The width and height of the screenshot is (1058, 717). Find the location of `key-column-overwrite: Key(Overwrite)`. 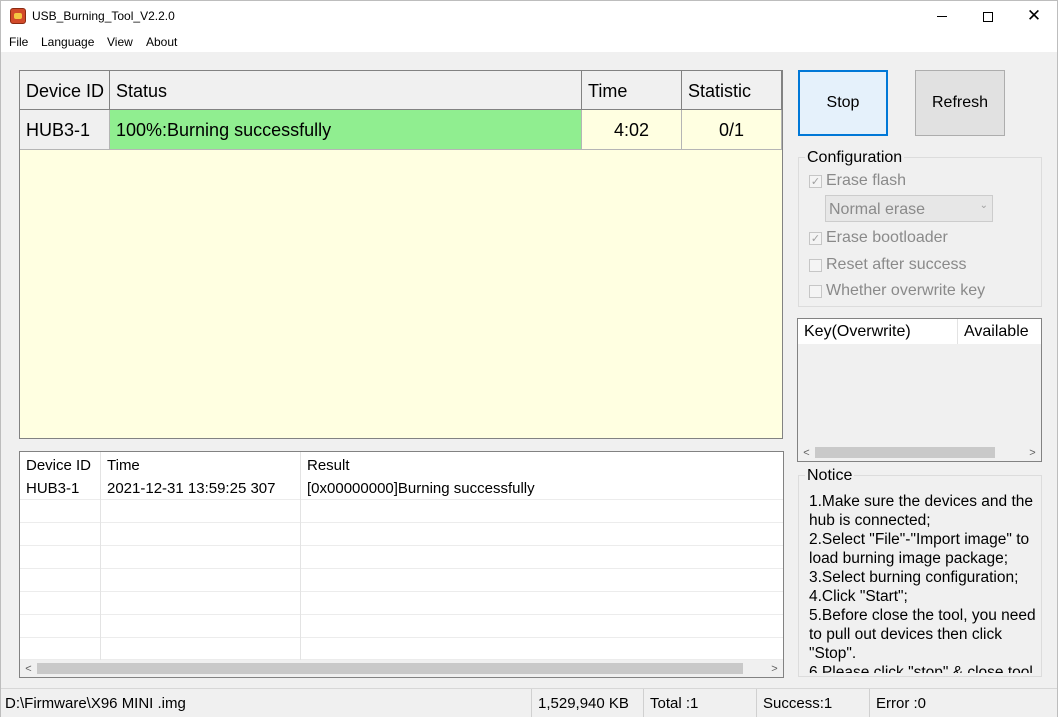

key-column-overwrite: Key(Overwrite) is located at coordinates (878, 331).